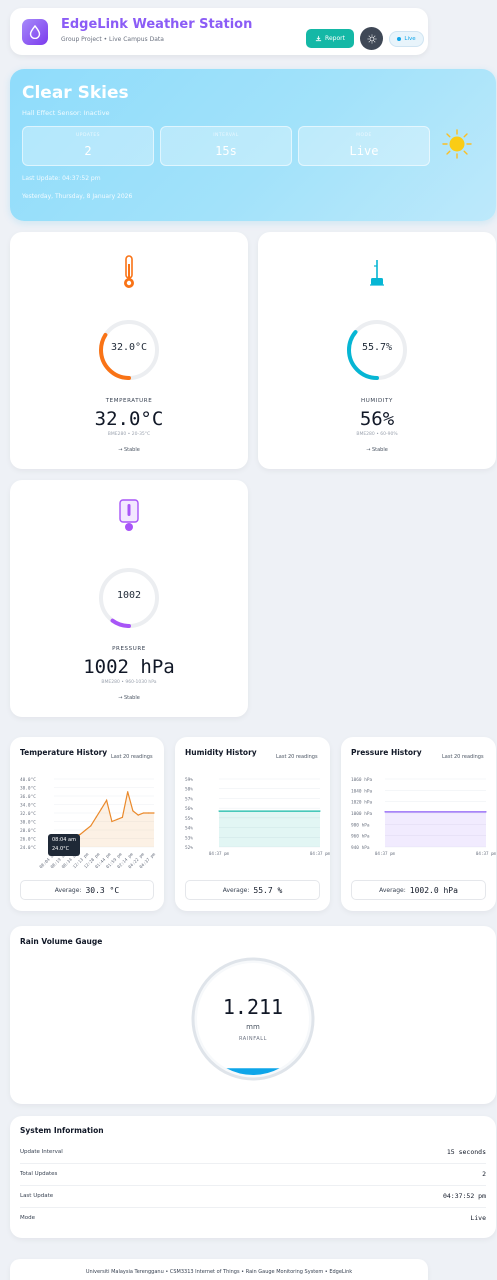 This screenshot has width=497, height=1280. Describe the element at coordinates (360, 825) in the screenshot. I see `y-tick-label: 980 hPa` at that location.